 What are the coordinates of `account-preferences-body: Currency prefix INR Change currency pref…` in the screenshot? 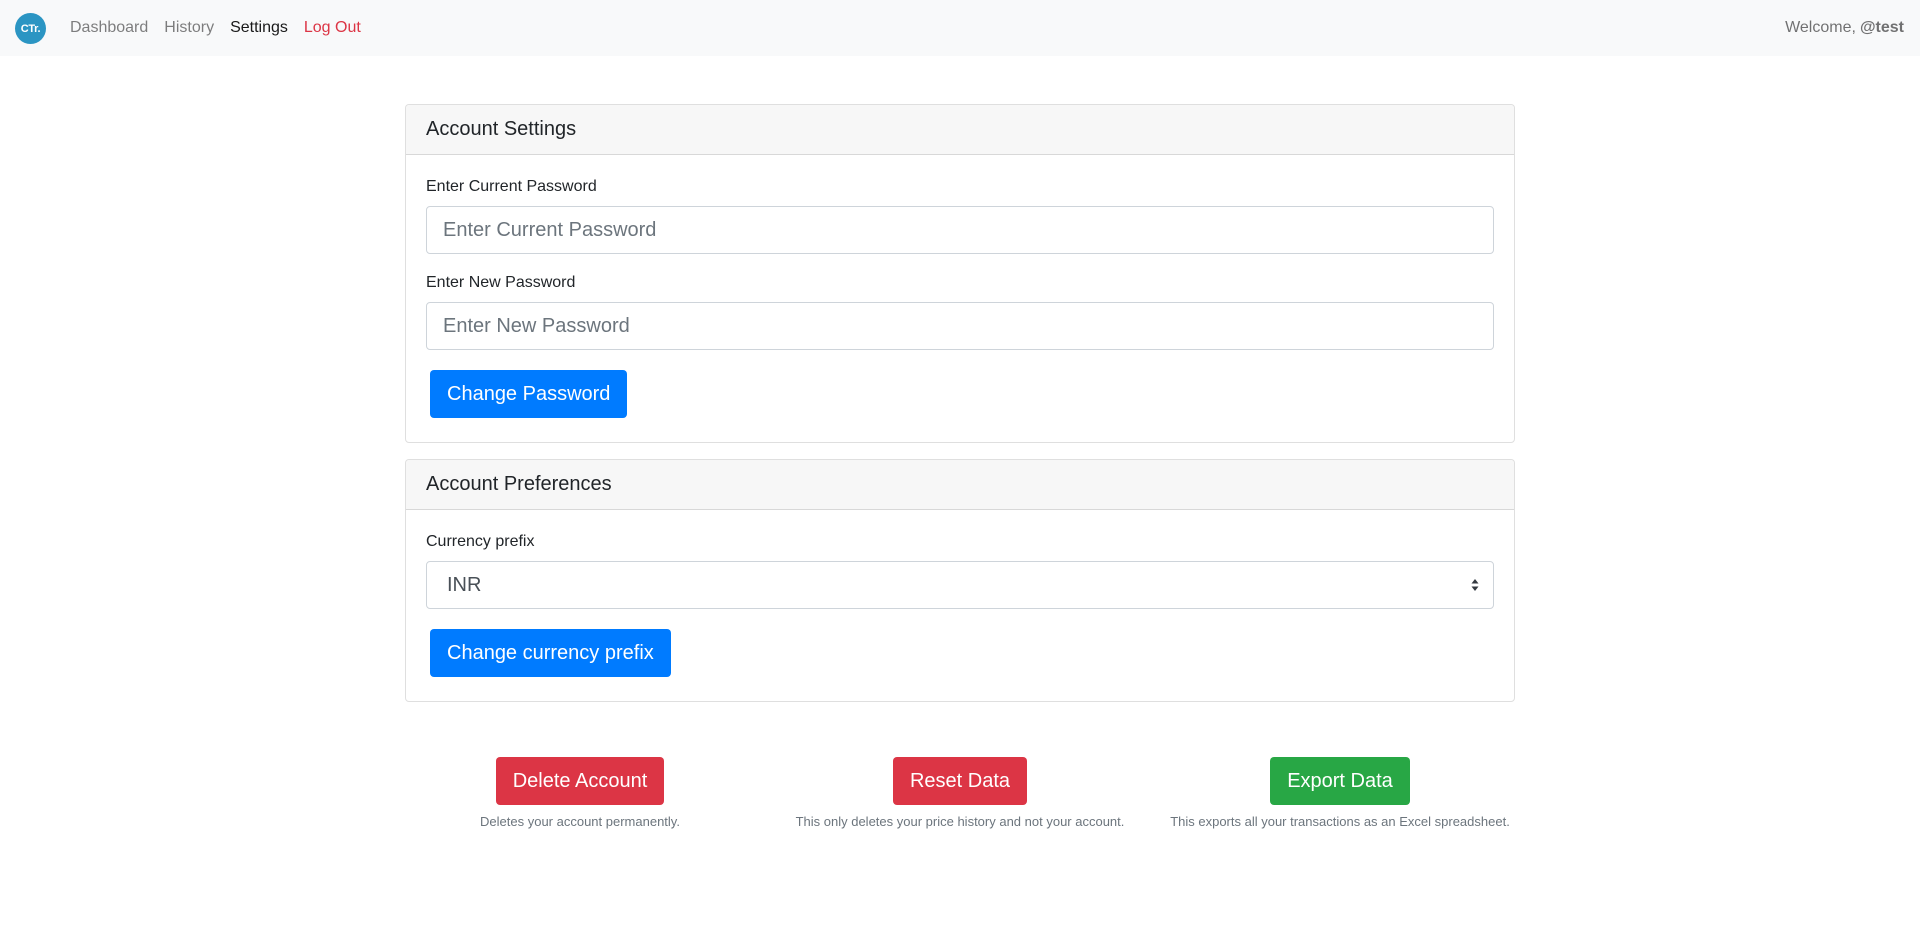 It's located at (960, 593).